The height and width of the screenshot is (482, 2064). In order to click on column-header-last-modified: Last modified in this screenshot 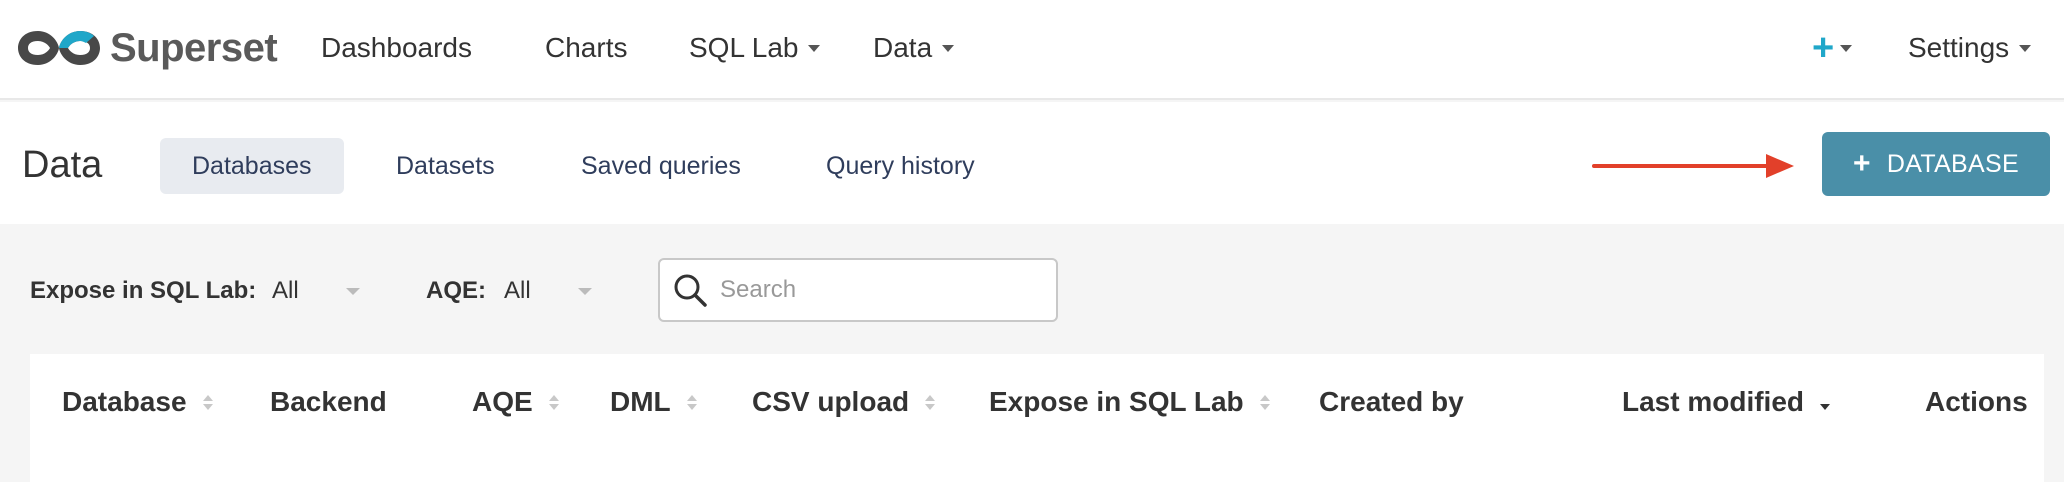, I will do `click(1726, 402)`.